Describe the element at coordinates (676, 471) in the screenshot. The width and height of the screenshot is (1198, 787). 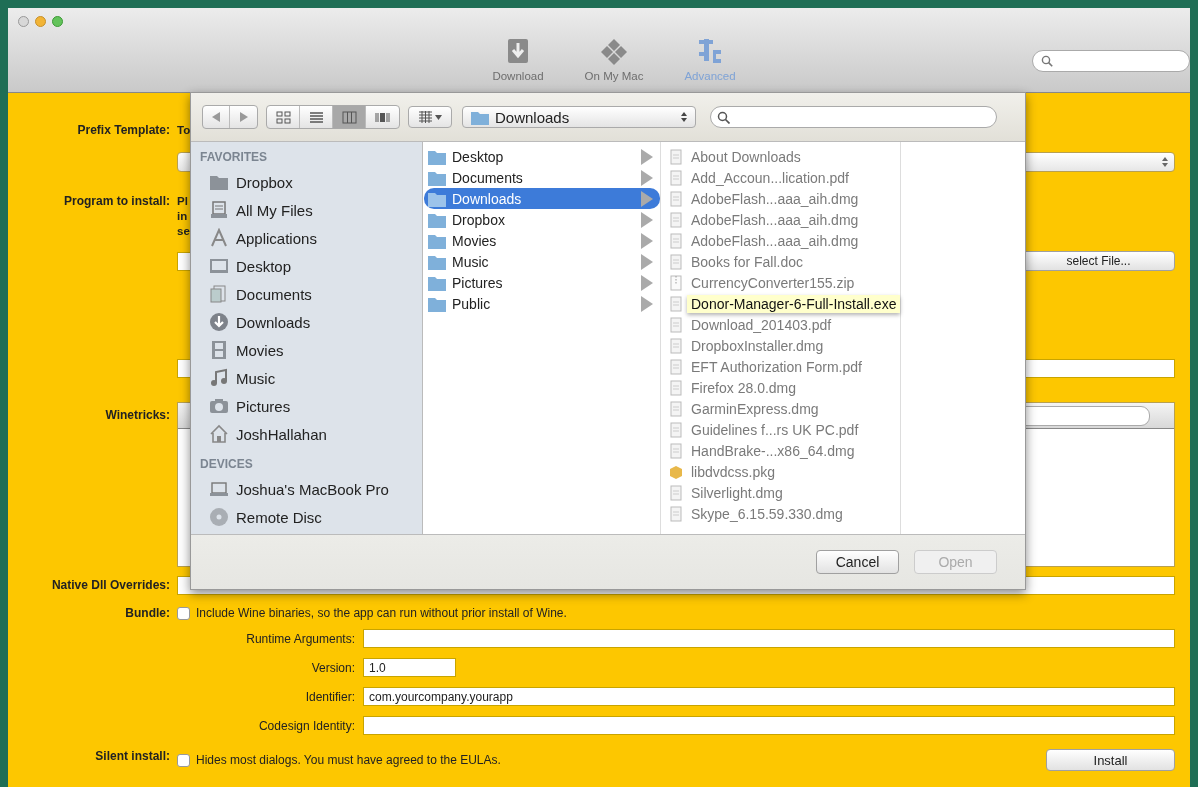
I see `package-icon` at that location.